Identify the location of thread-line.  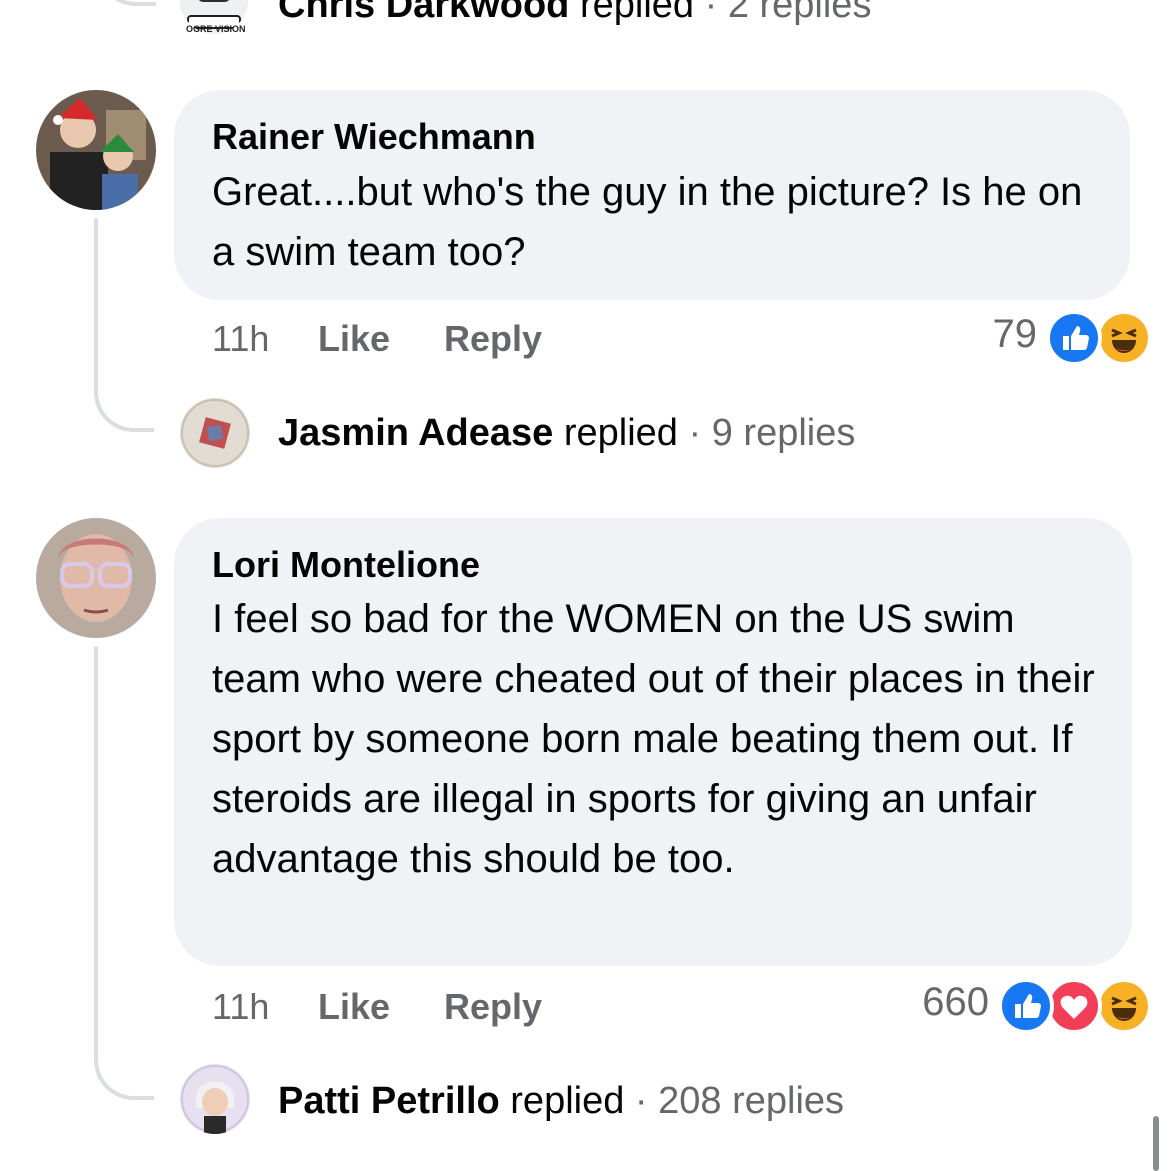
(96, 836).